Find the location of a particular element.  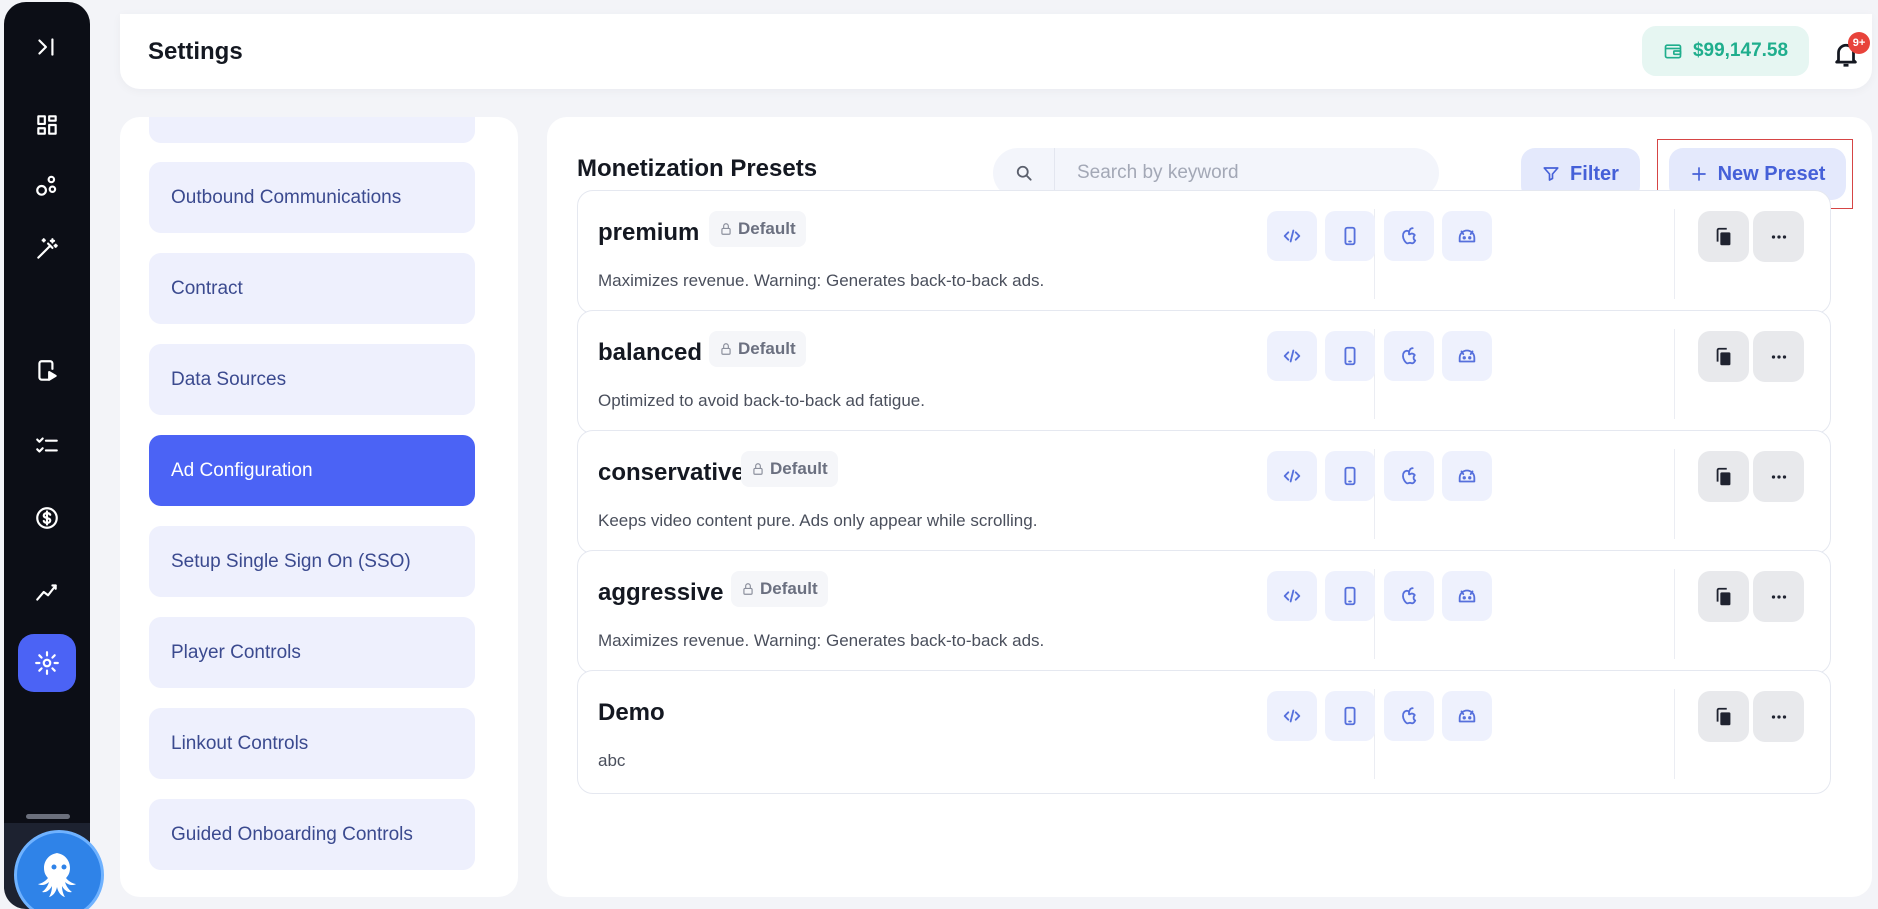

settings-icon is located at coordinates (47, 663).